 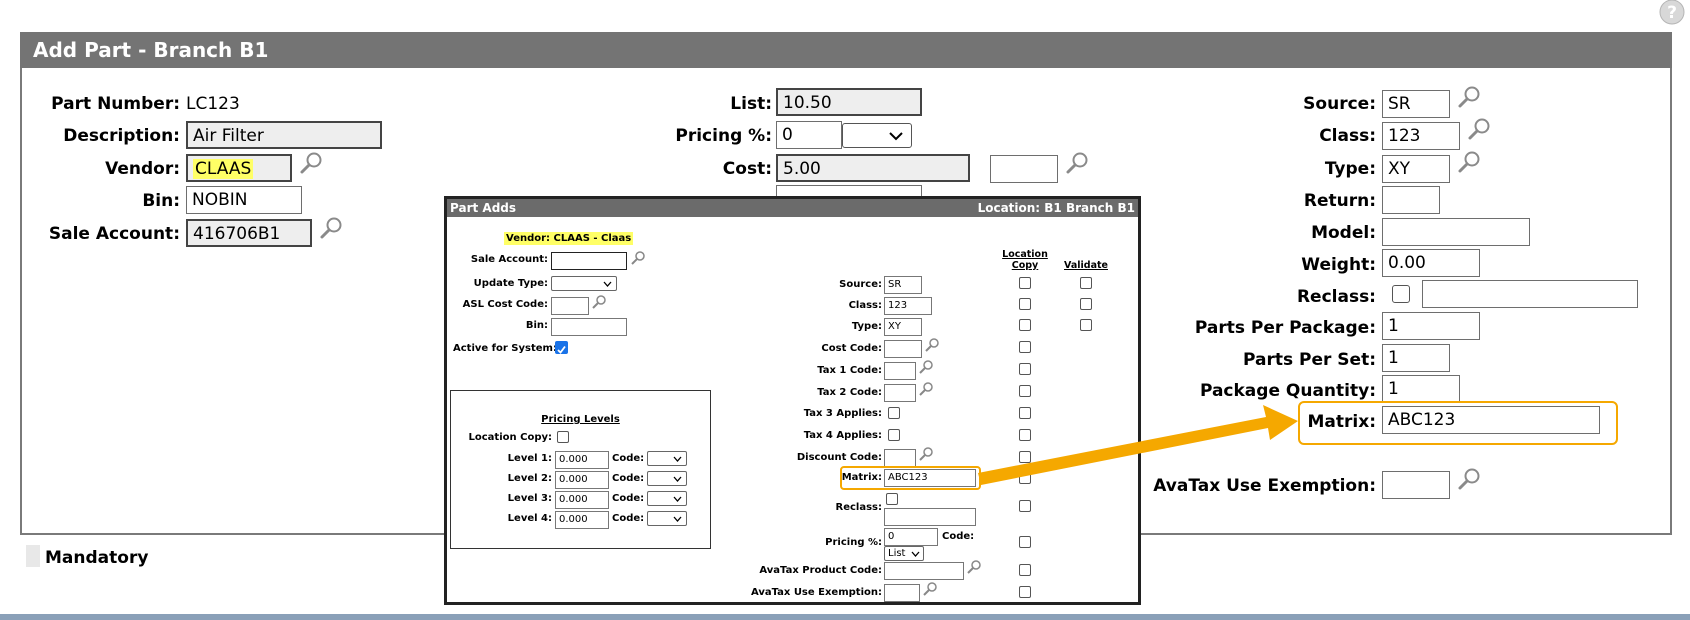 I want to click on weight-field: 0.00, so click(x=1431, y=263).